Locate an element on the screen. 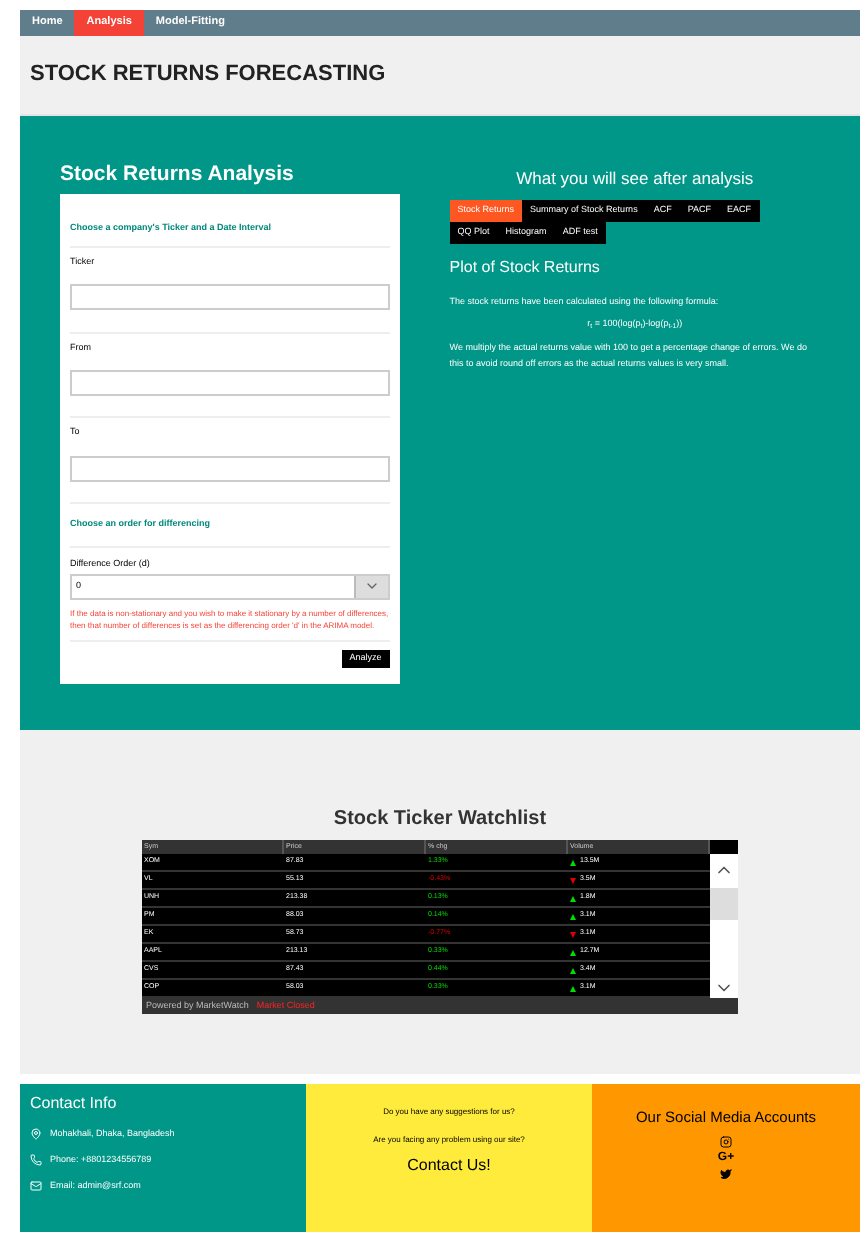 The width and height of the screenshot is (864, 1256). map-pin-icon is located at coordinates (36, 1134).